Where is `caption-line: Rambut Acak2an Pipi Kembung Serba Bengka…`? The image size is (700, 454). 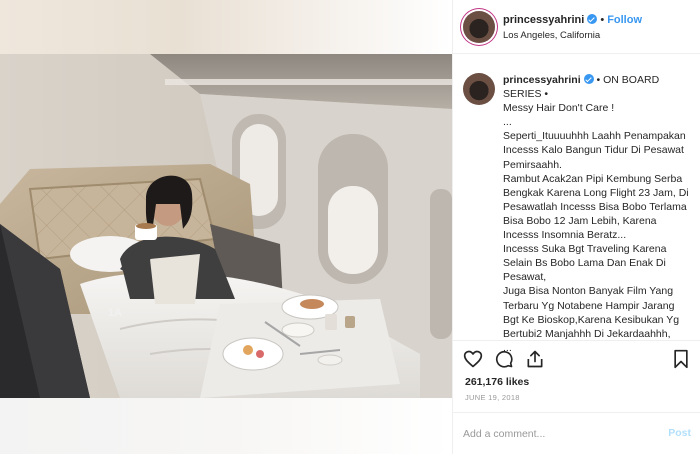 caption-line: Rambut Acak2an Pipi Kembung Serba Bengka… is located at coordinates (596, 207).